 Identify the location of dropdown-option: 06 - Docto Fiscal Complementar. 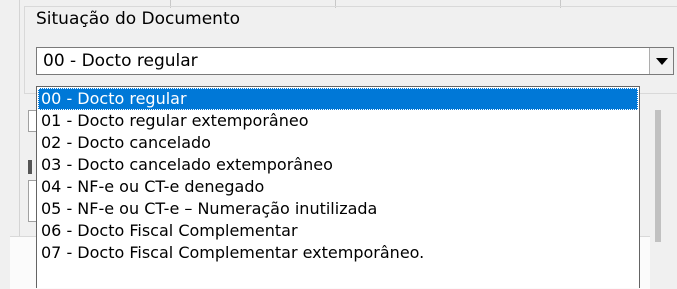
(338, 231).